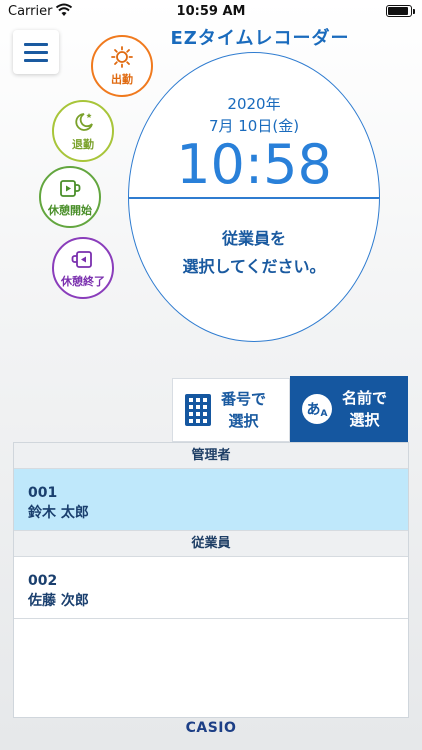  I want to click on clock-time: 10:58, so click(254, 164).